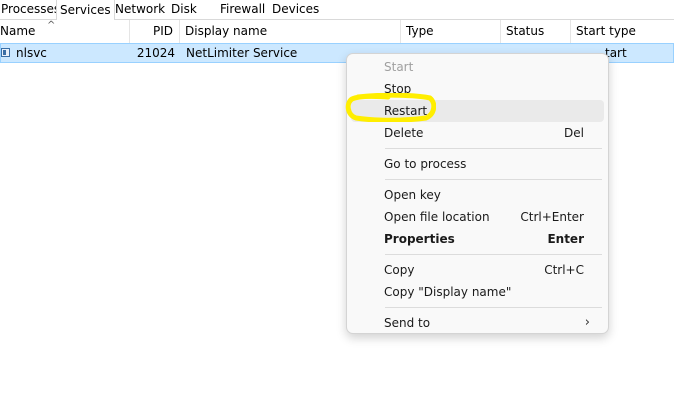  I want to click on menu-item-properties: Properties Enter, so click(477, 239).